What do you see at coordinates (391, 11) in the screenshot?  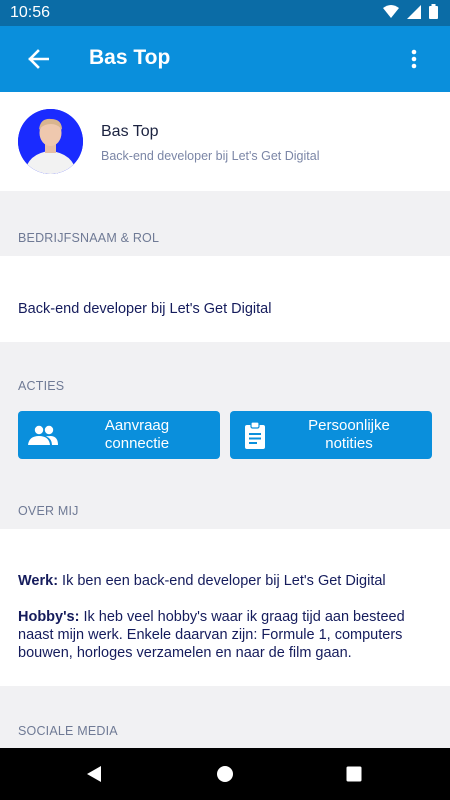 I see `wifi-icon` at bounding box center [391, 11].